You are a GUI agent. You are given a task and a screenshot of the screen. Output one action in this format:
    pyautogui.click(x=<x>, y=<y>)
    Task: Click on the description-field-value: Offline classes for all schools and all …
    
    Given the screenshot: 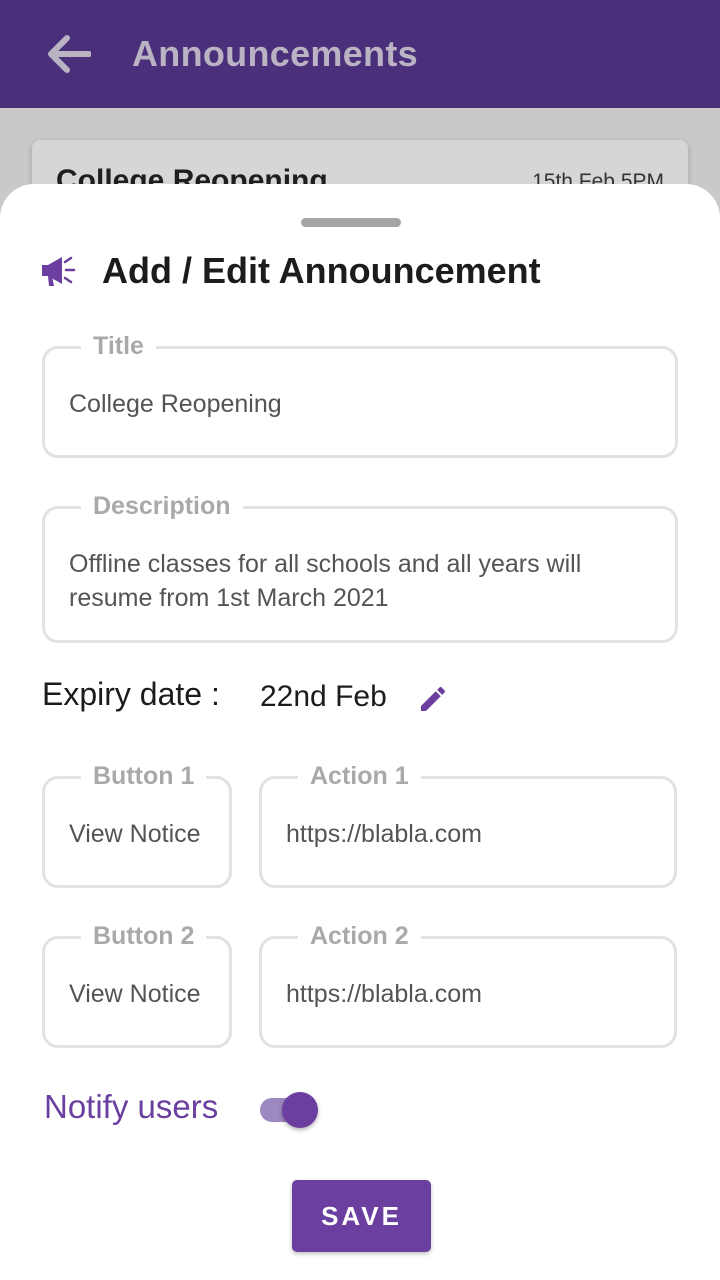 What is the action you would take?
    pyautogui.click(x=325, y=581)
    